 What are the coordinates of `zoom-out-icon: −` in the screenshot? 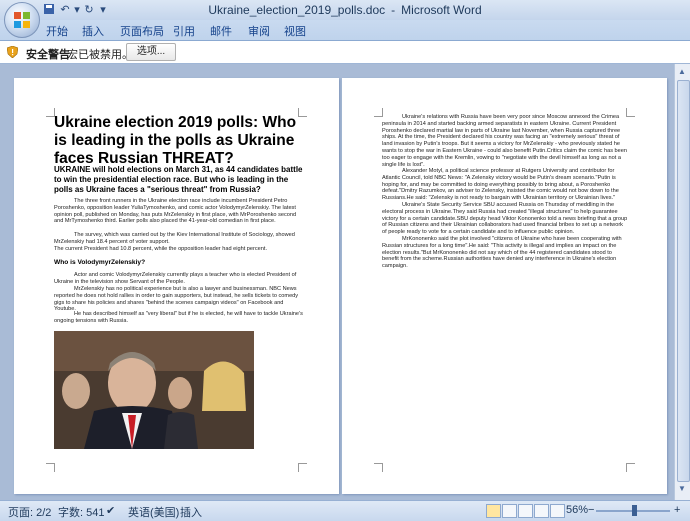 It's located at (591, 510).